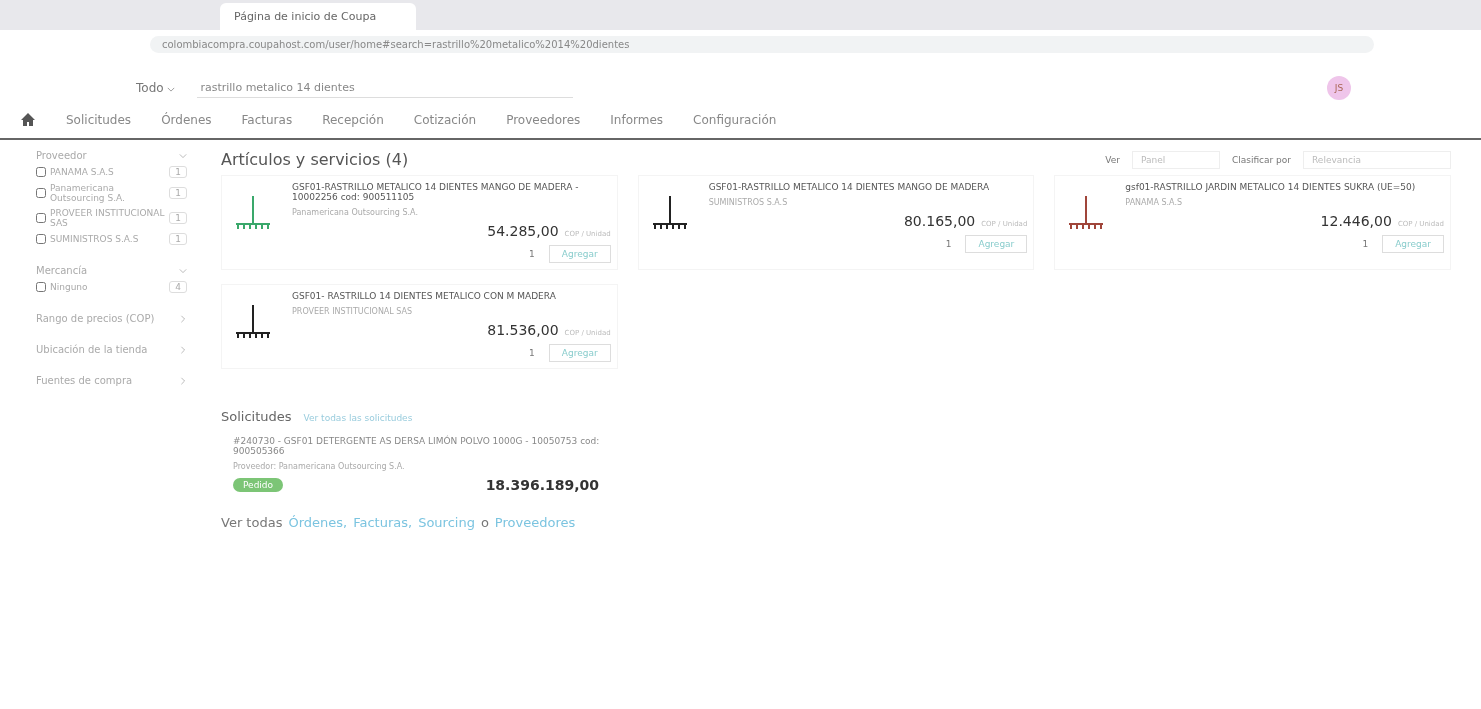  I want to click on product-price: 80.165,00, so click(939, 221).